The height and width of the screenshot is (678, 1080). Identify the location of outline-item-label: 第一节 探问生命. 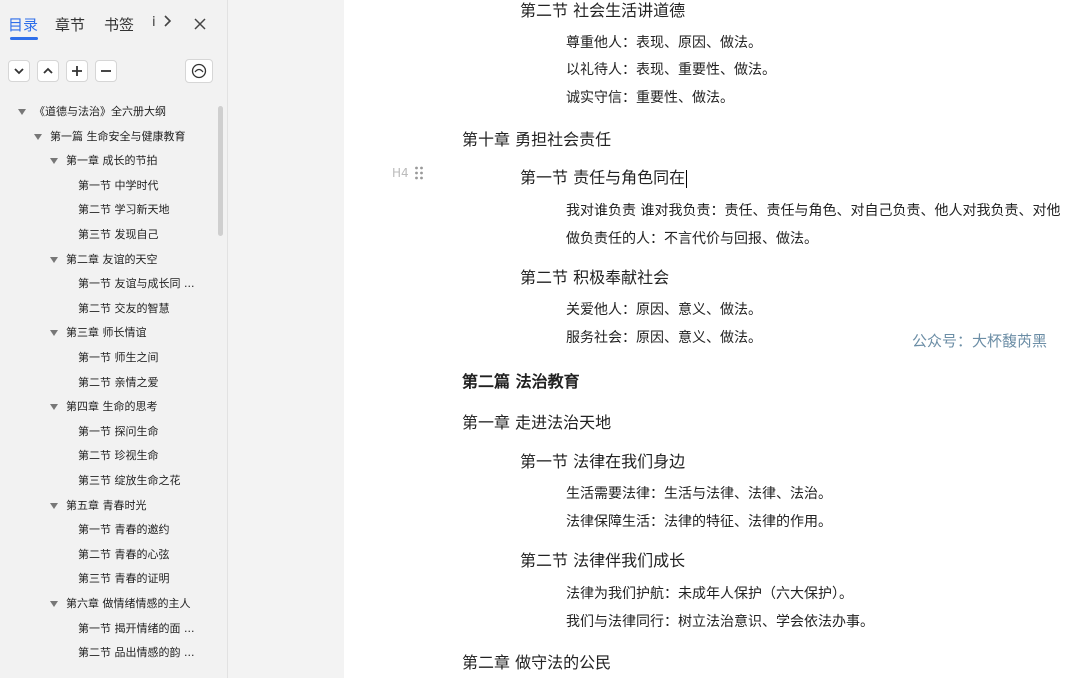
(118, 431).